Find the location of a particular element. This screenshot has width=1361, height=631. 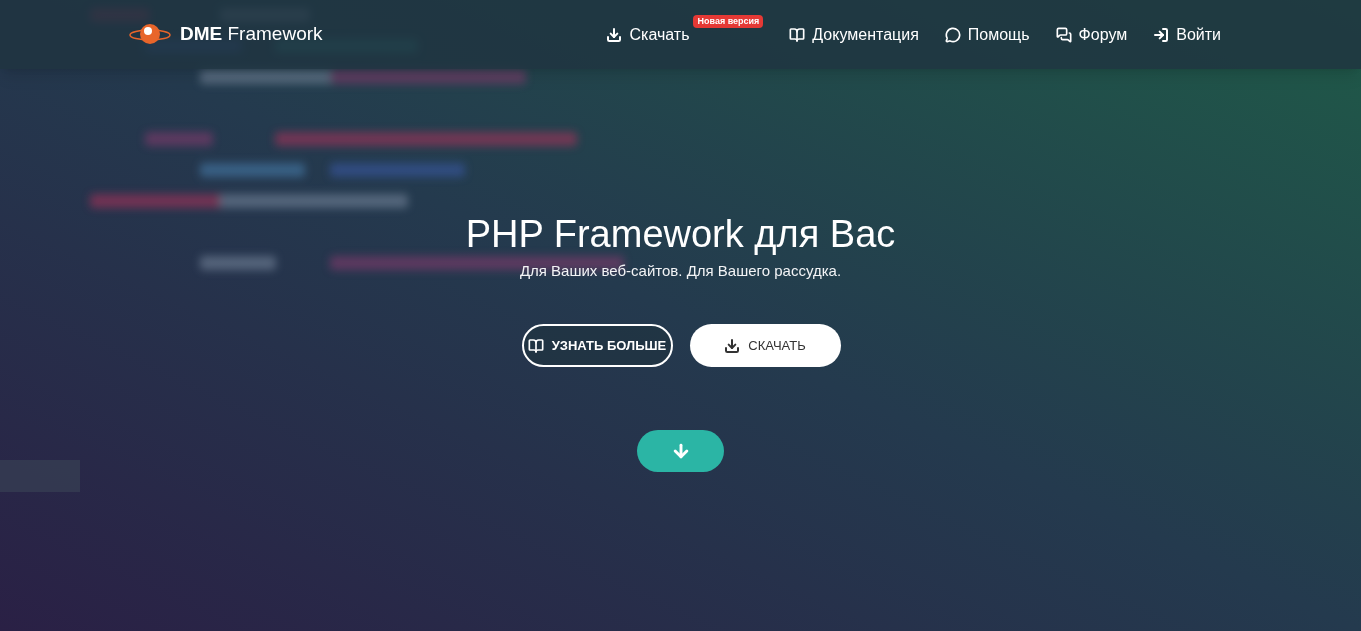

download-button: СКАЧАТЬ is located at coordinates (765, 345).